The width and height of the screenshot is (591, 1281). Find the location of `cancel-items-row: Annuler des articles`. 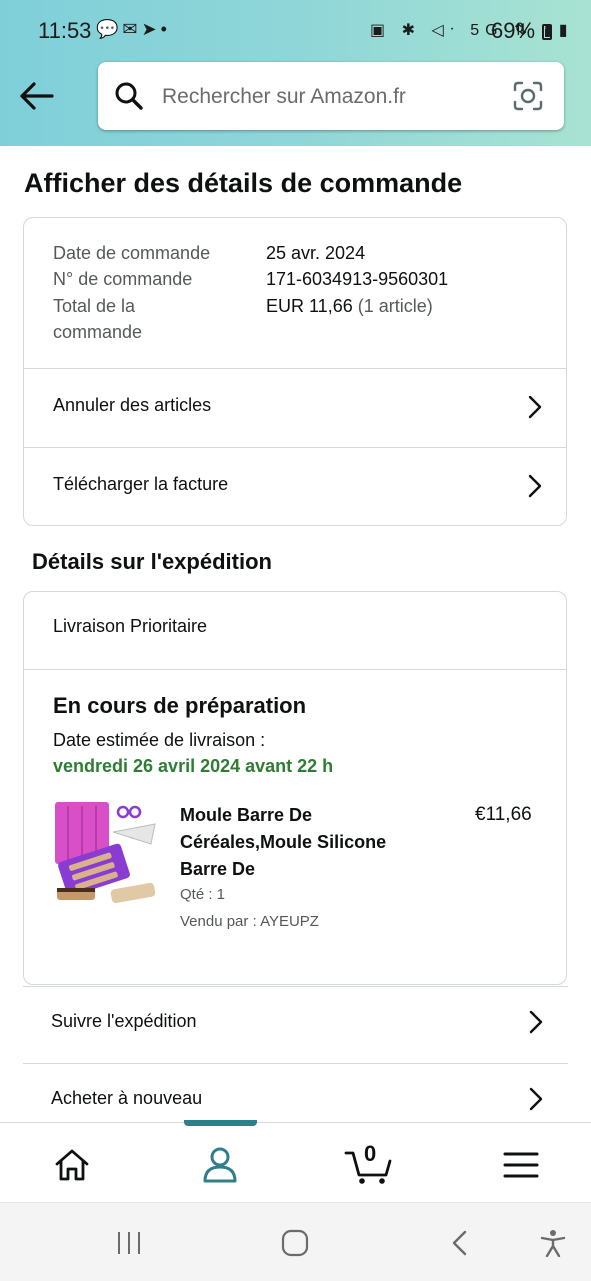

cancel-items-row: Annuler des articles is located at coordinates (295, 408).